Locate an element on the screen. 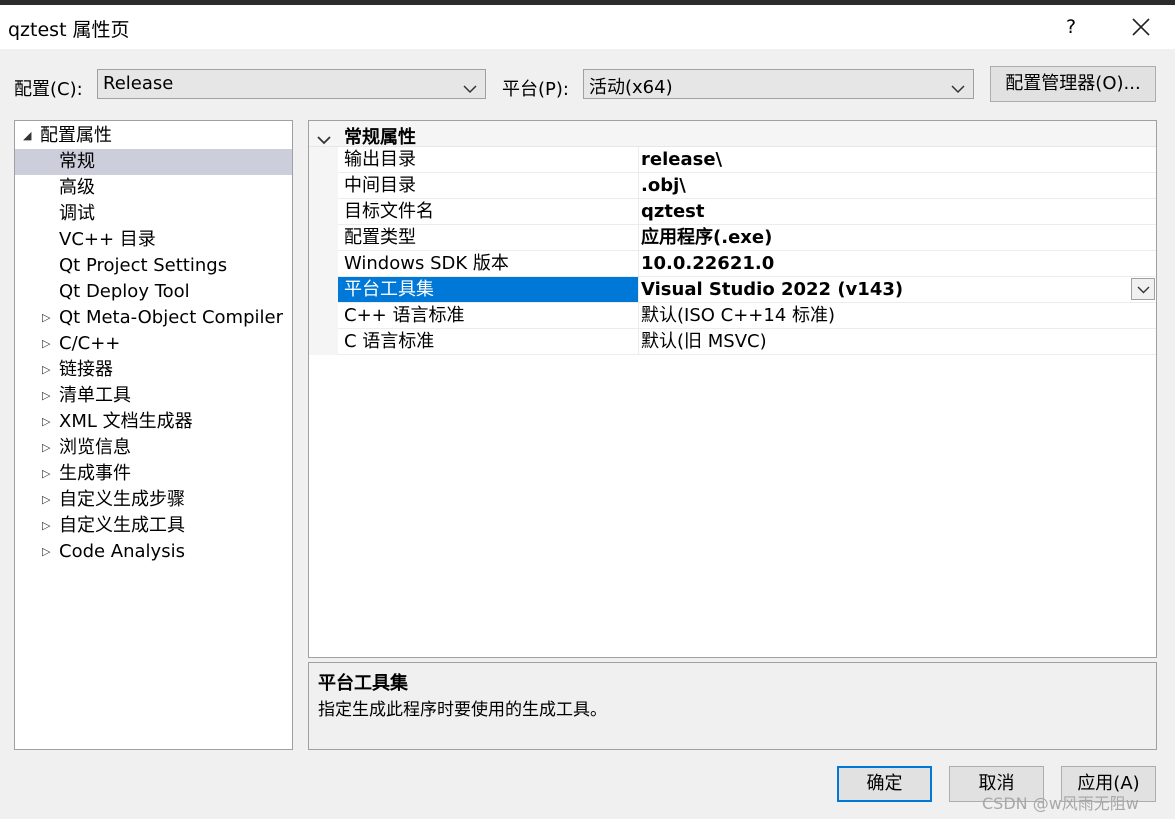 The width and height of the screenshot is (1175, 819). property-value: 默认(旧 MSVC) is located at coordinates (704, 341).